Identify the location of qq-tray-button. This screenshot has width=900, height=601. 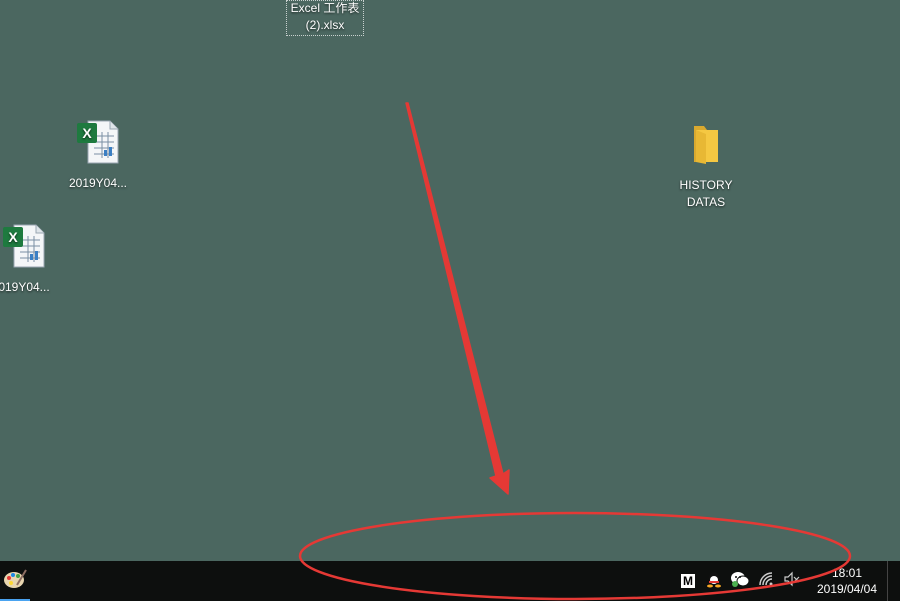
(714, 581).